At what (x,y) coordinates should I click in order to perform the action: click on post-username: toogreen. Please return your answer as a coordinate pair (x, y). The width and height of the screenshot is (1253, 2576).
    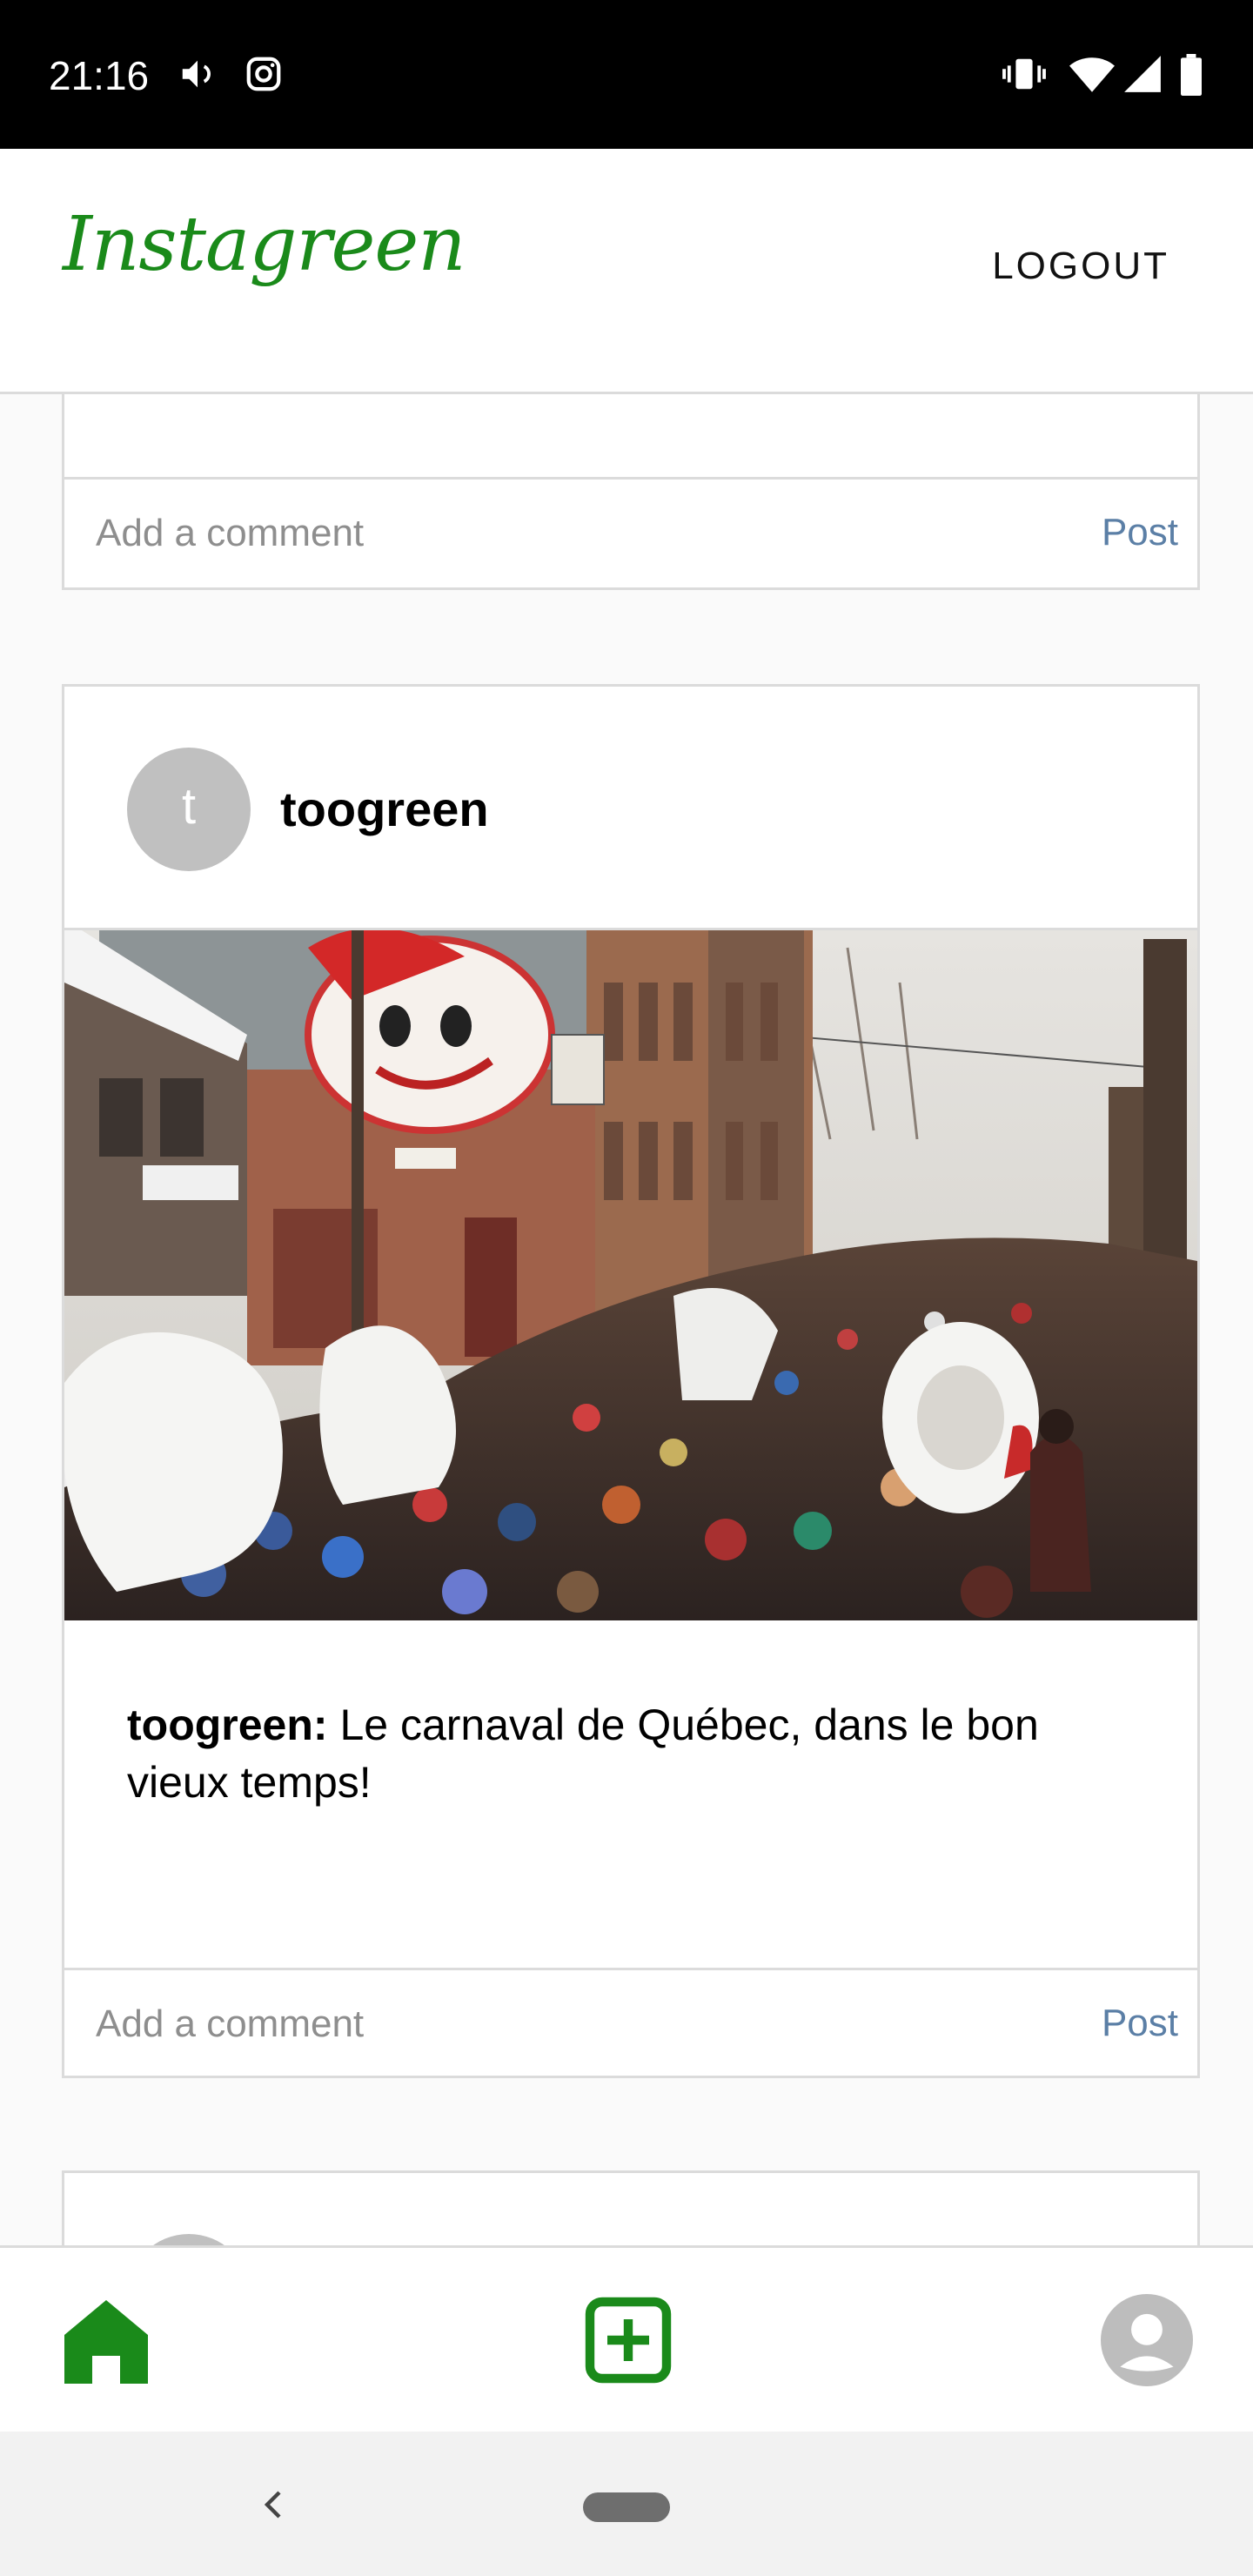
    Looking at the image, I should click on (384, 809).